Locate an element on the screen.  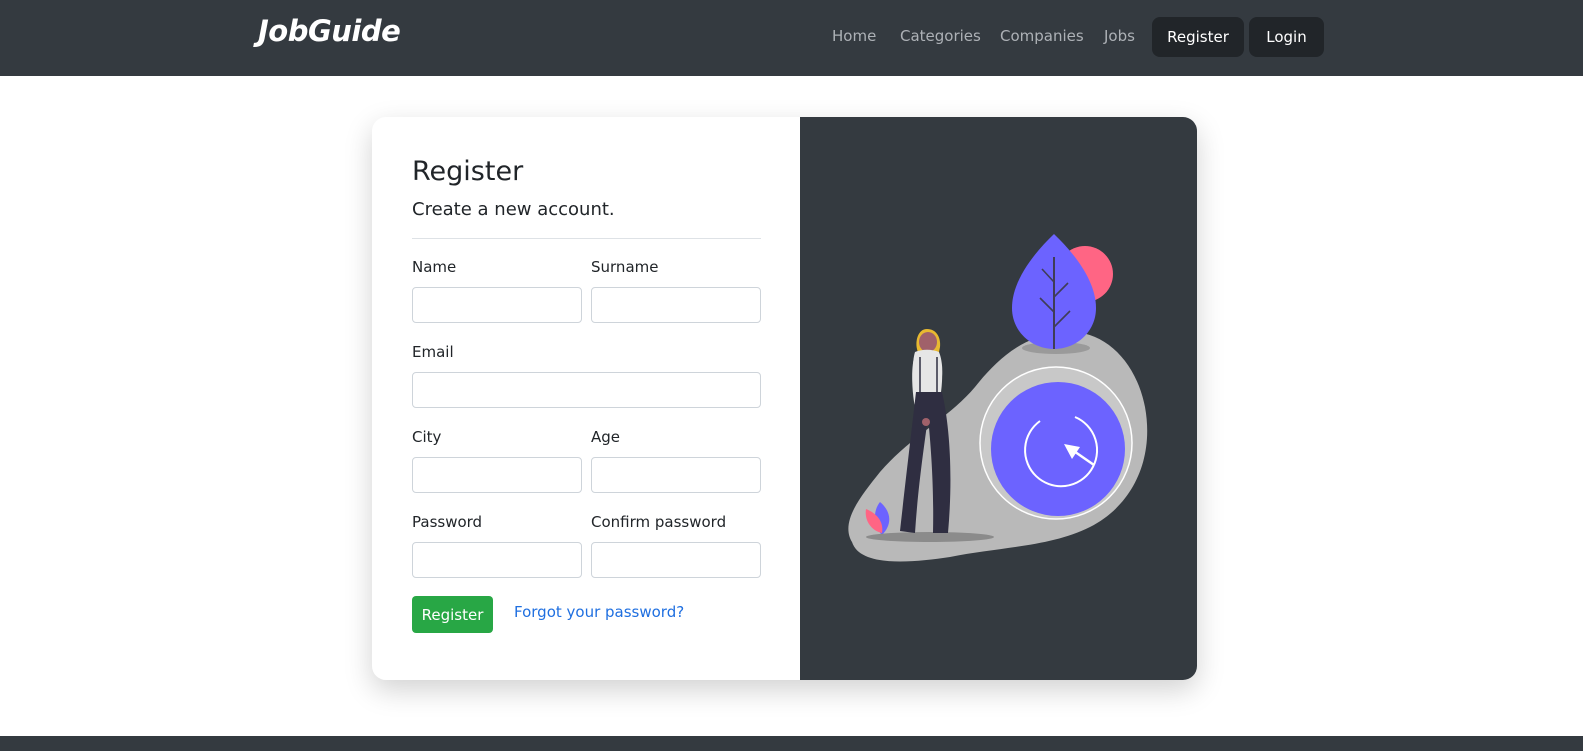
nav-login-button: Login is located at coordinates (1286, 37).